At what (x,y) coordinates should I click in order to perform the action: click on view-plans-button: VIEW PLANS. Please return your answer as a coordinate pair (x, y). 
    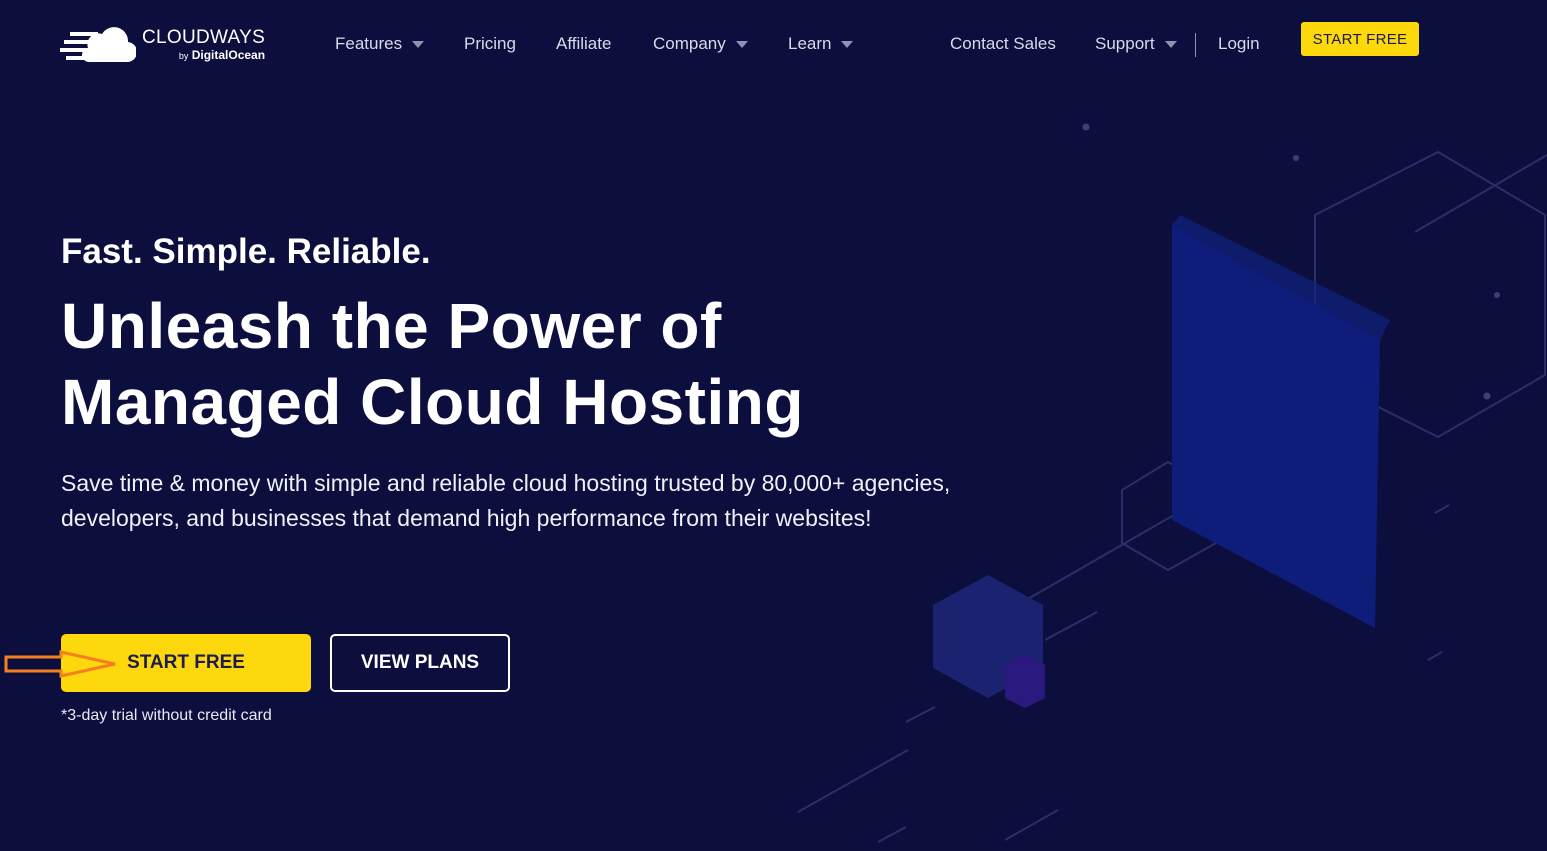
    Looking at the image, I should click on (420, 663).